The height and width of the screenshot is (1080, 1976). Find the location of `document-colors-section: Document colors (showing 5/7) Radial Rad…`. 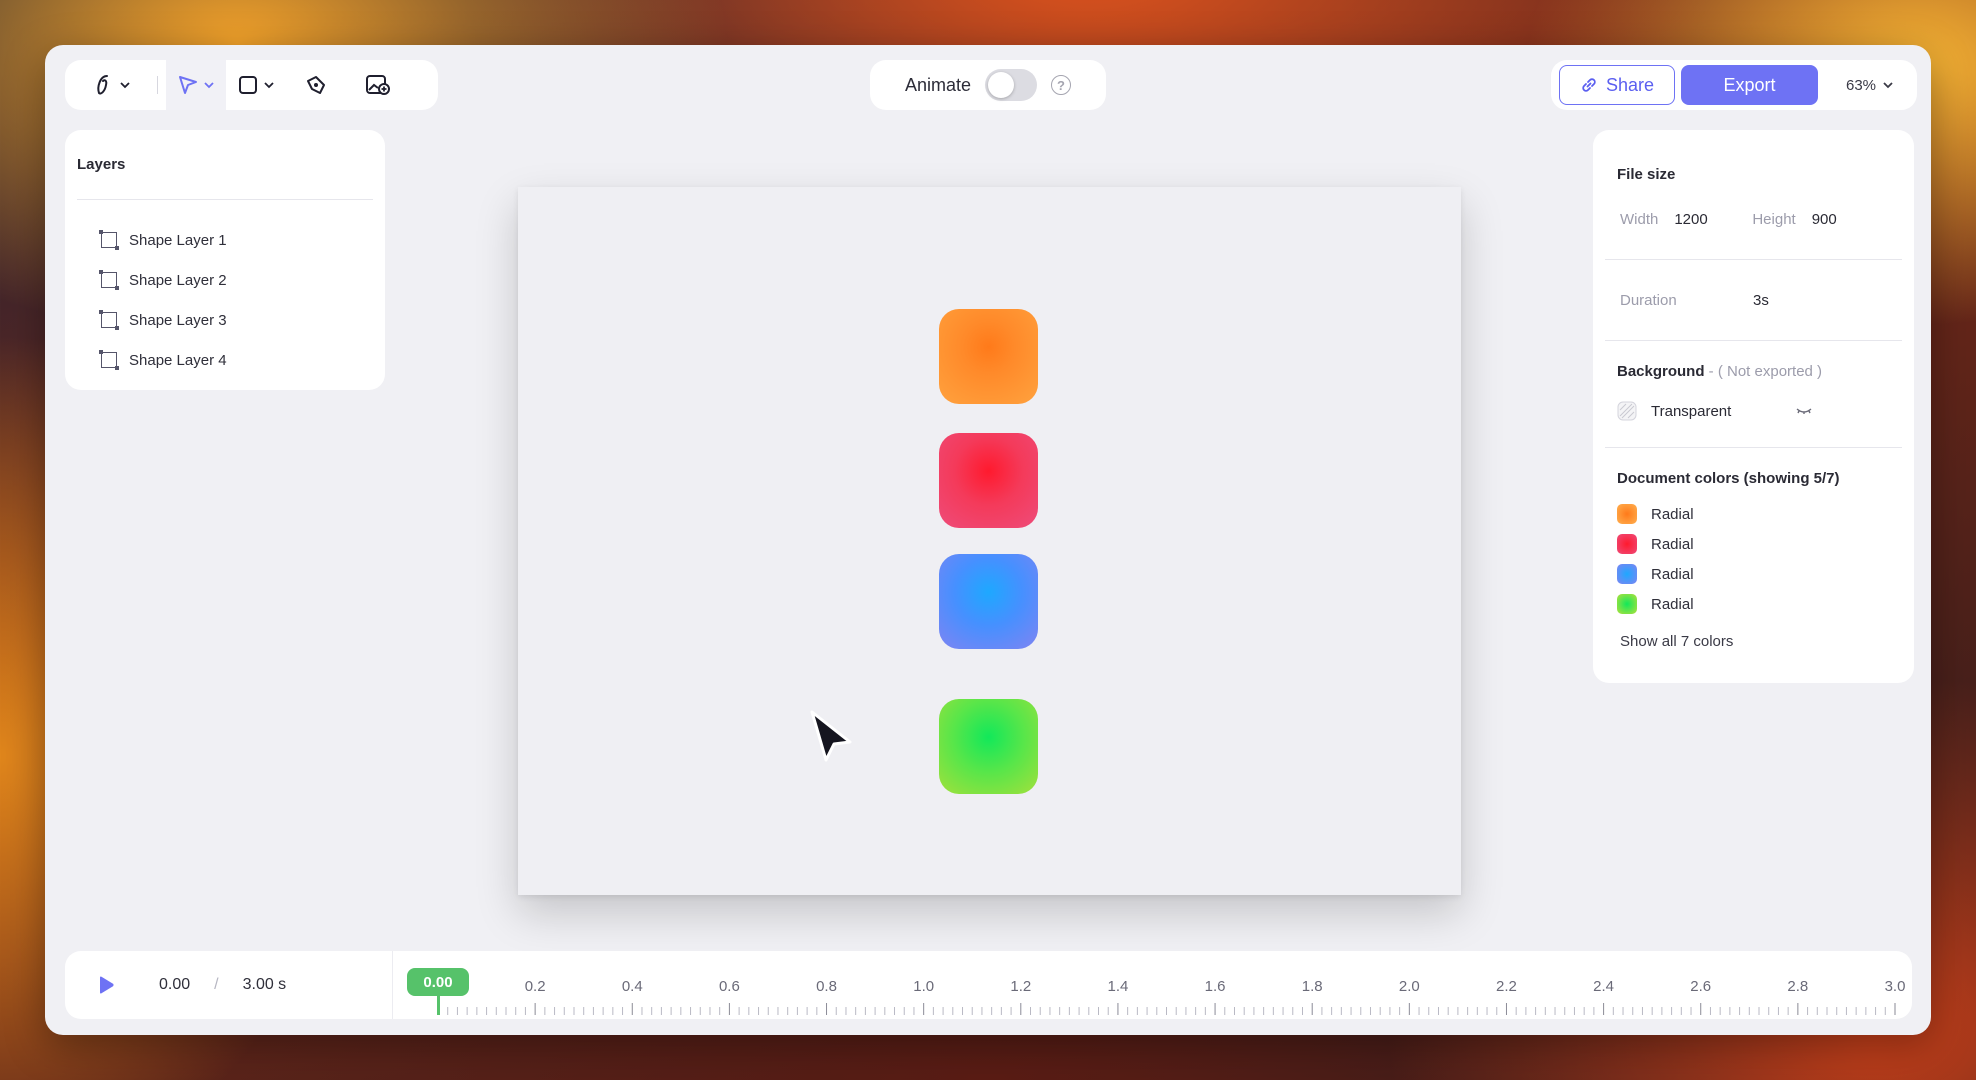

document-colors-section: Document colors (showing 5/7) Radial Rad… is located at coordinates (1753, 549).